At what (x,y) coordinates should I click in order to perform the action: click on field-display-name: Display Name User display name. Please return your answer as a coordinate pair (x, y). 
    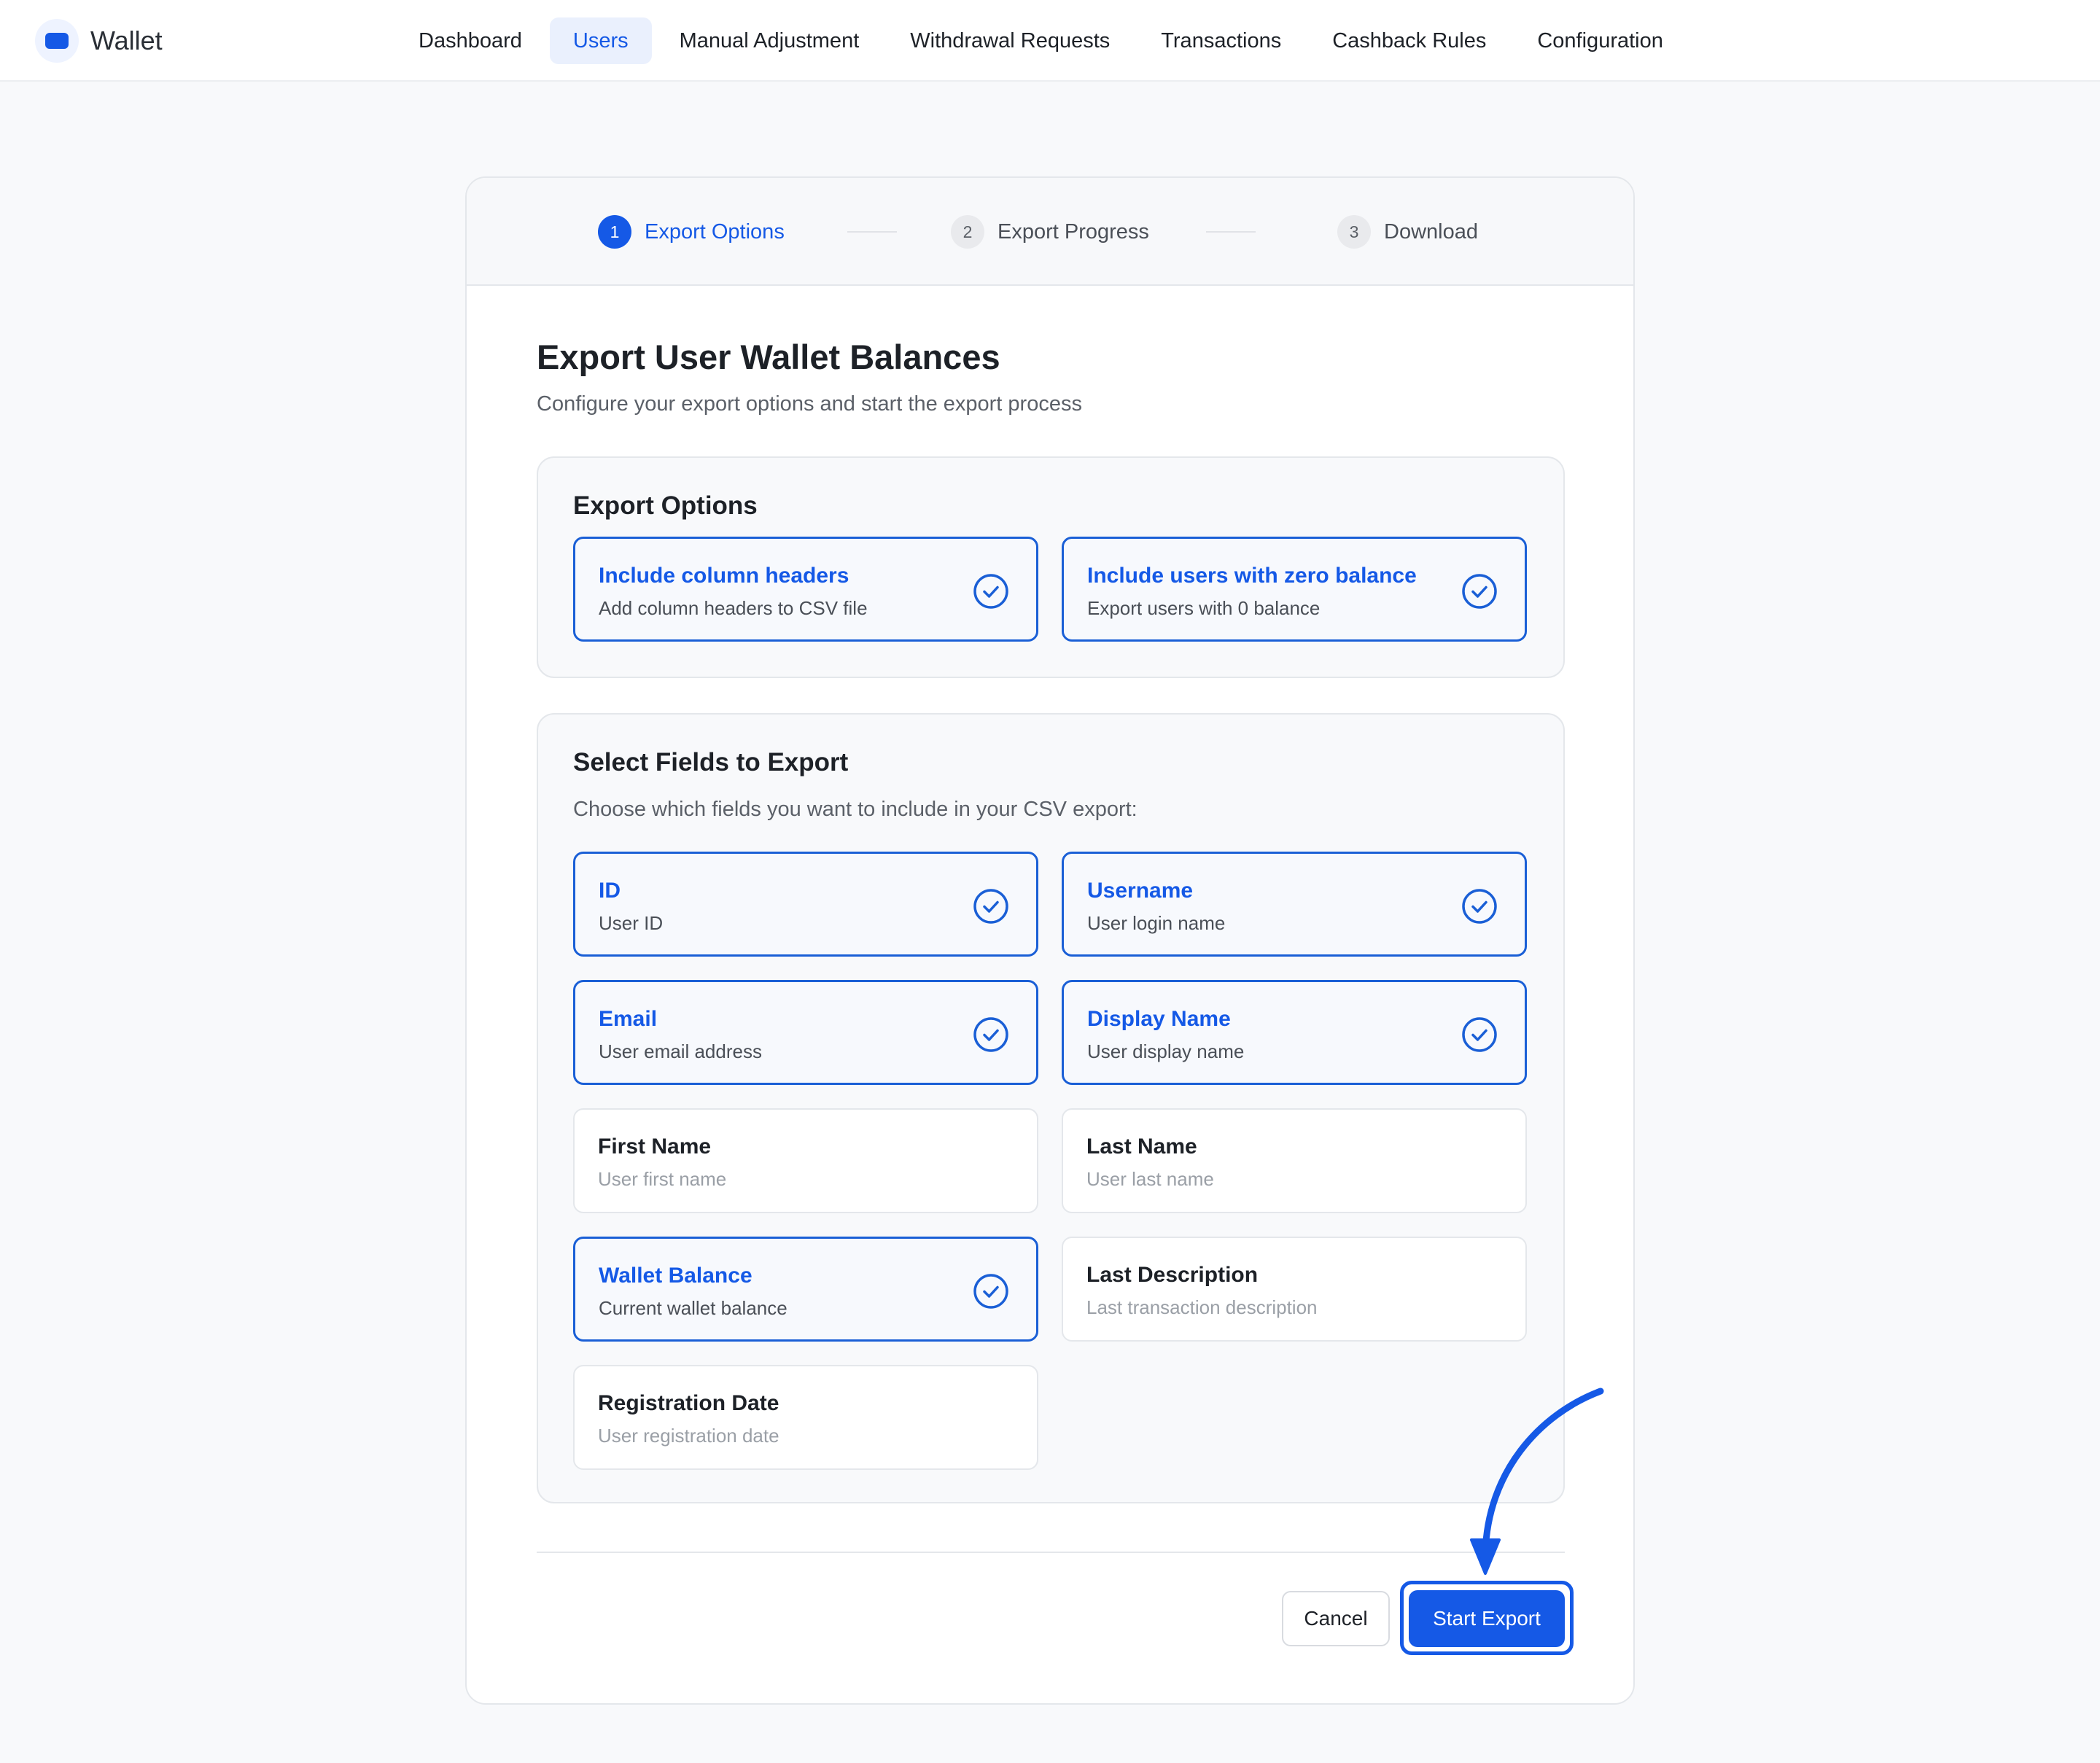
    Looking at the image, I should click on (1294, 1032).